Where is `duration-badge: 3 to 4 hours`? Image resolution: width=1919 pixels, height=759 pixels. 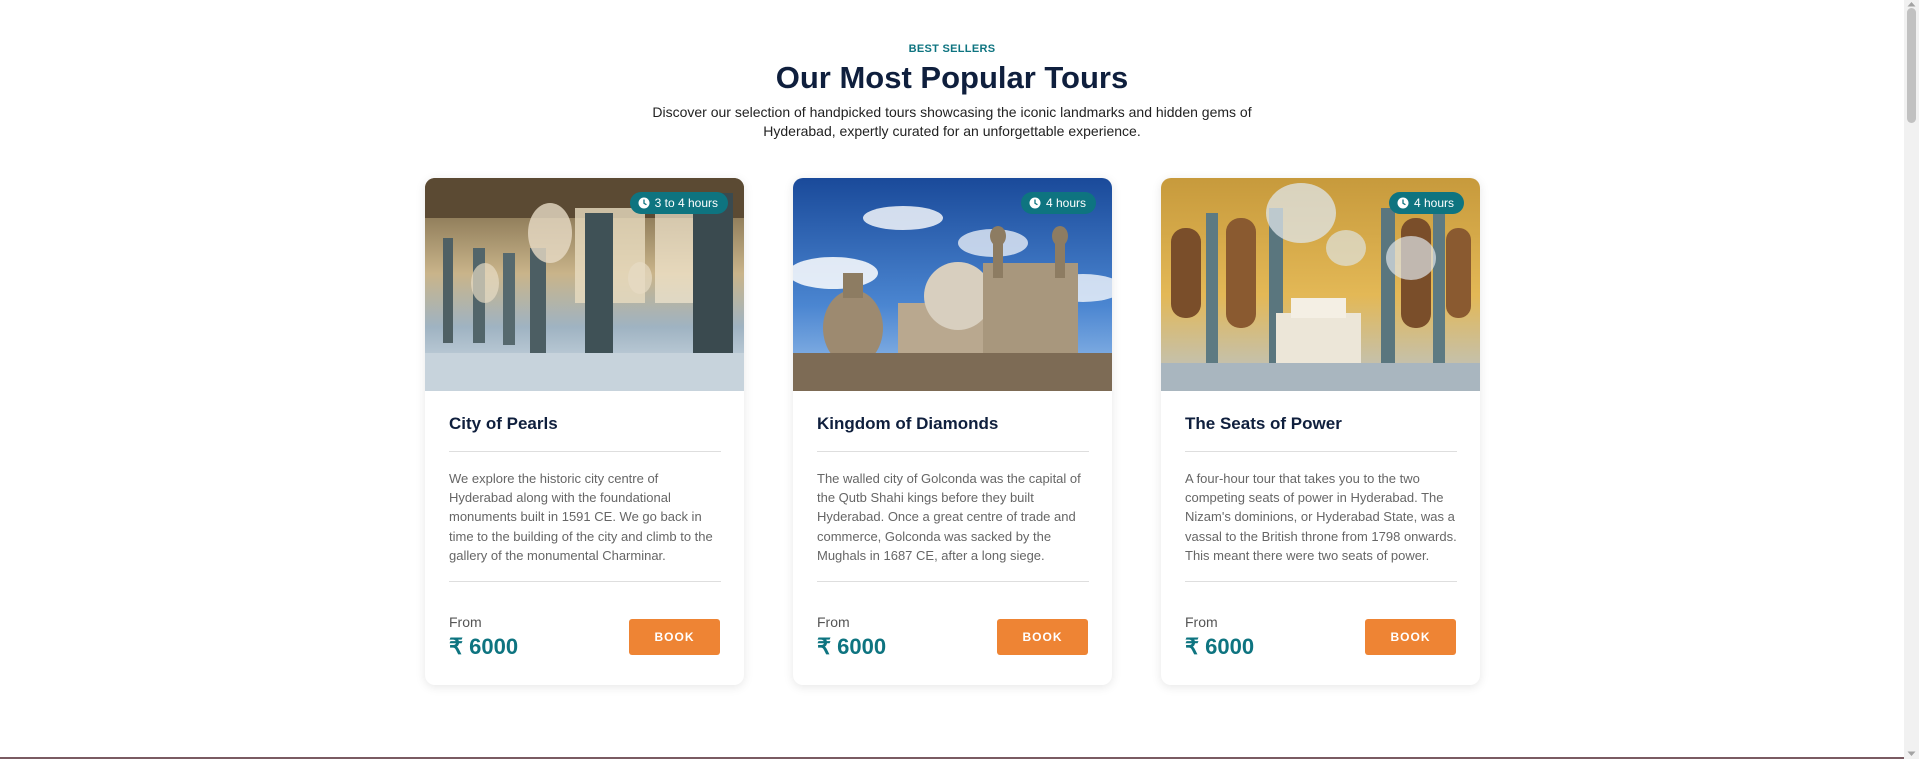 duration-badge: 3 to 4 hours is located at coordinates (678, 203).